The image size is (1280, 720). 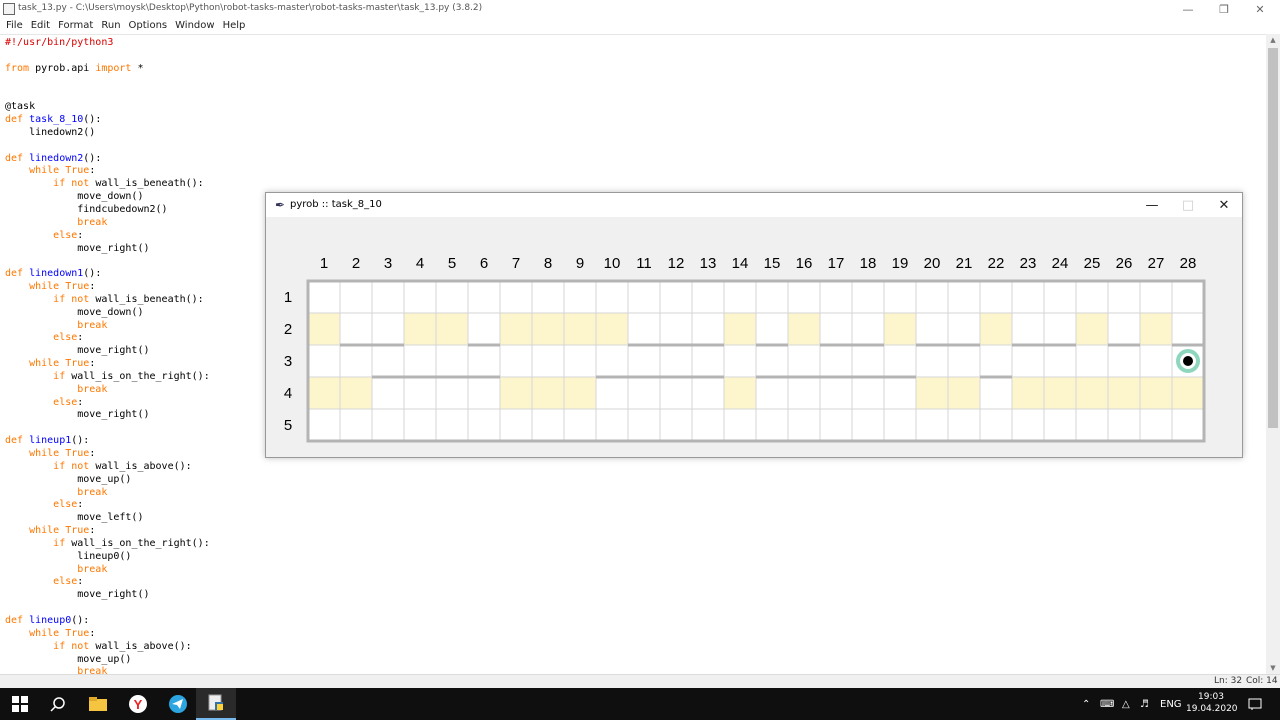 What do you see at coordinates (1086, 704) in the screenshot?
I see `show-hidden-icons: ⌃` at bounding box center [1086, 704].